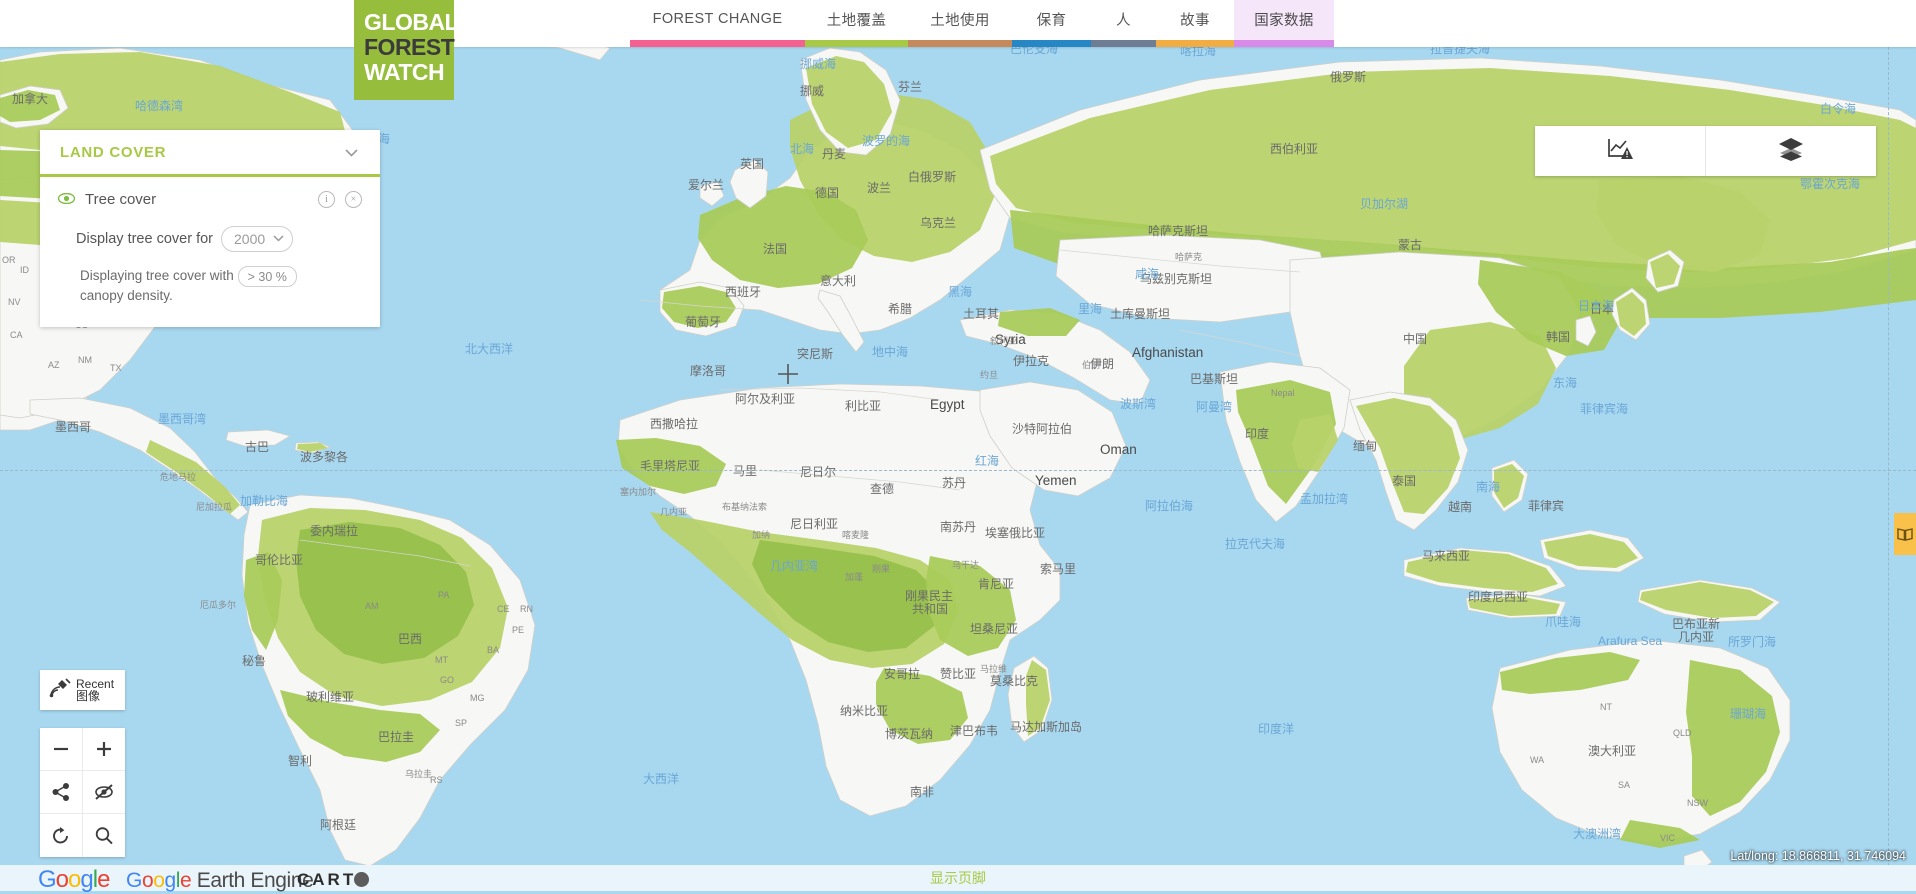  Describe the element at coordinates (126, 295) in the screenshot. I see `canopy-note-suffix: canopy density.` at that location.